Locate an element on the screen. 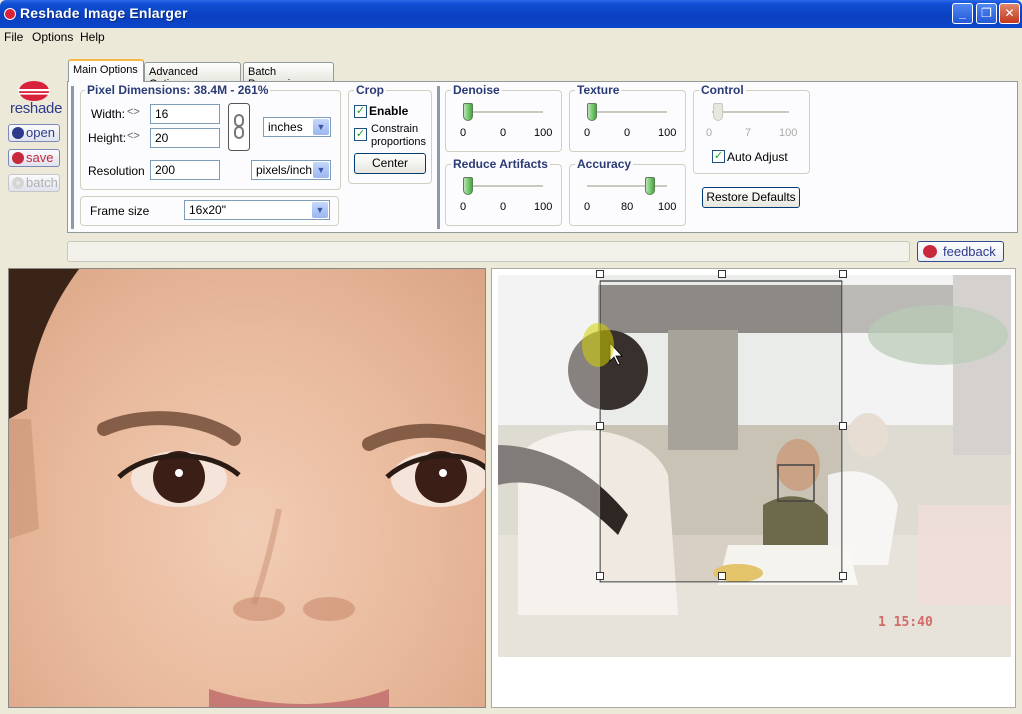 The height and width of the screenshot is (714, 1022). constrain-proportions-checkbox: ✓ is located at coordinates (360, 134).